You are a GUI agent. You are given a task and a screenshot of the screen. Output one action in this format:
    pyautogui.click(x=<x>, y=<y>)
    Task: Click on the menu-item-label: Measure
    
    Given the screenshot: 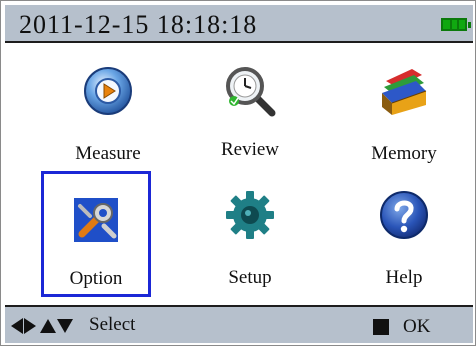 What is the action you would take?
    pyautogui.click(x=108, y=153)
    